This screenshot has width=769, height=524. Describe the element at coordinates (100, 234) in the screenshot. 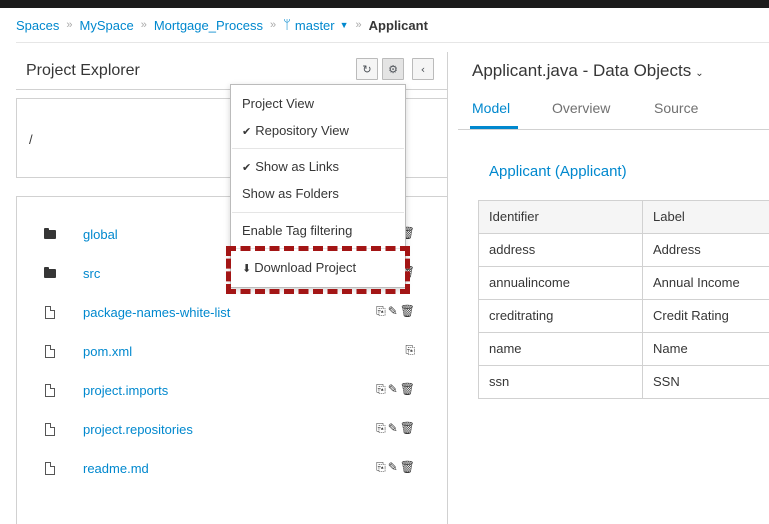

I see `file-name: global` at that location.